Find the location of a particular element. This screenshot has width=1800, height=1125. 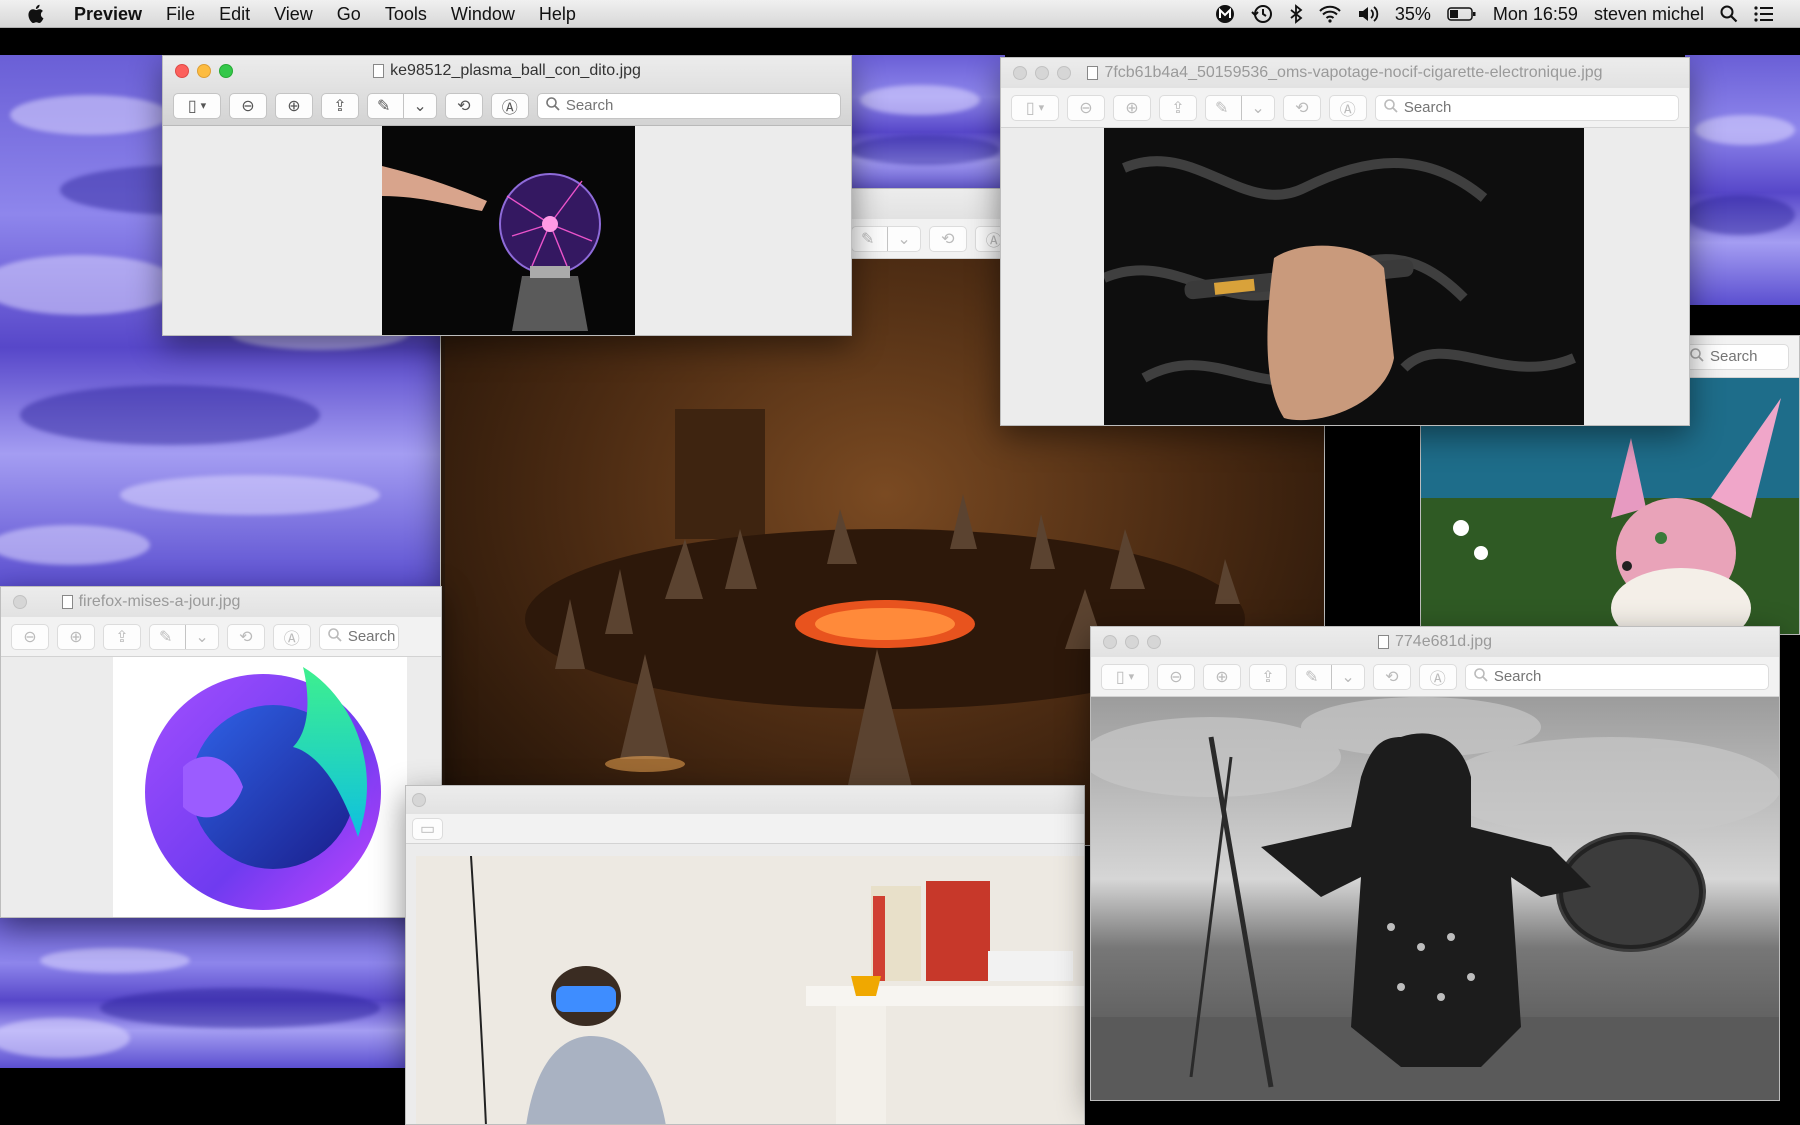

pen-icon: ✎ is located at coordinates (1312, 677).